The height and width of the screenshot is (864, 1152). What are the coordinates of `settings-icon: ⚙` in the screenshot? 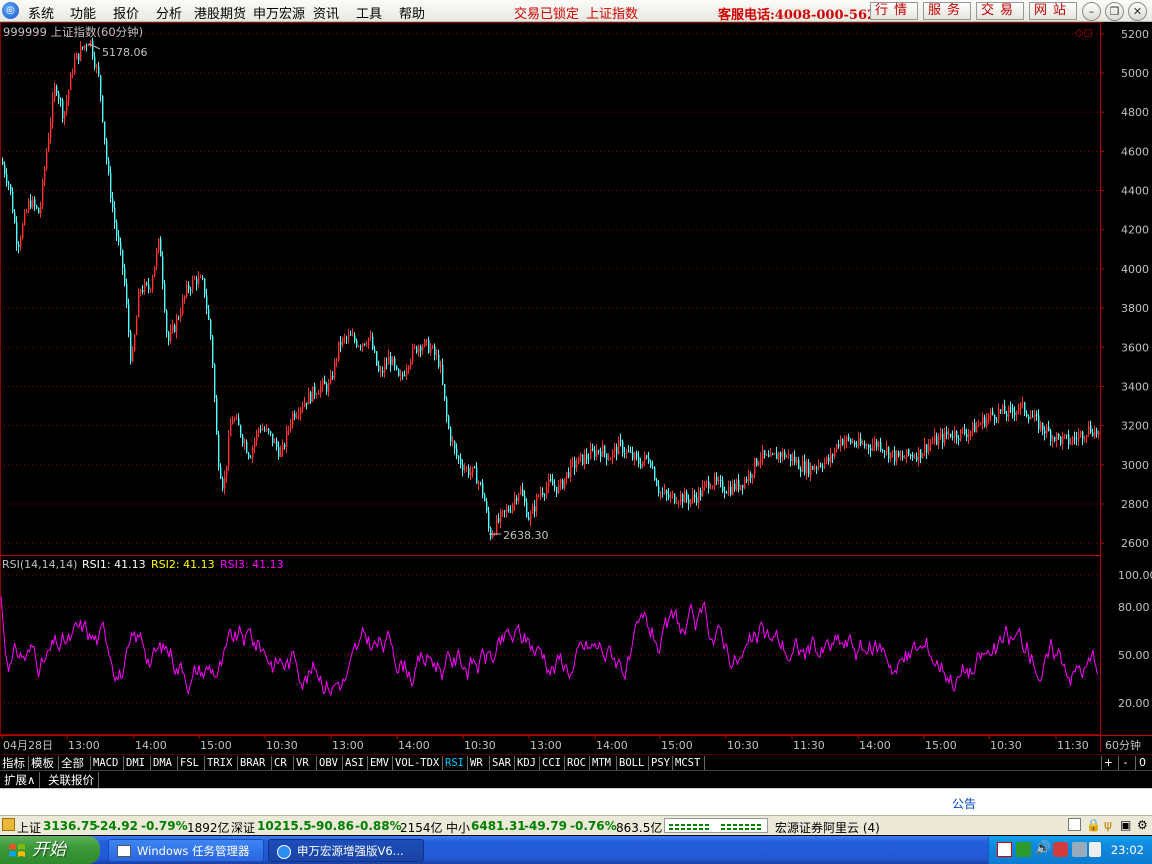 It's located at (1142, 825).